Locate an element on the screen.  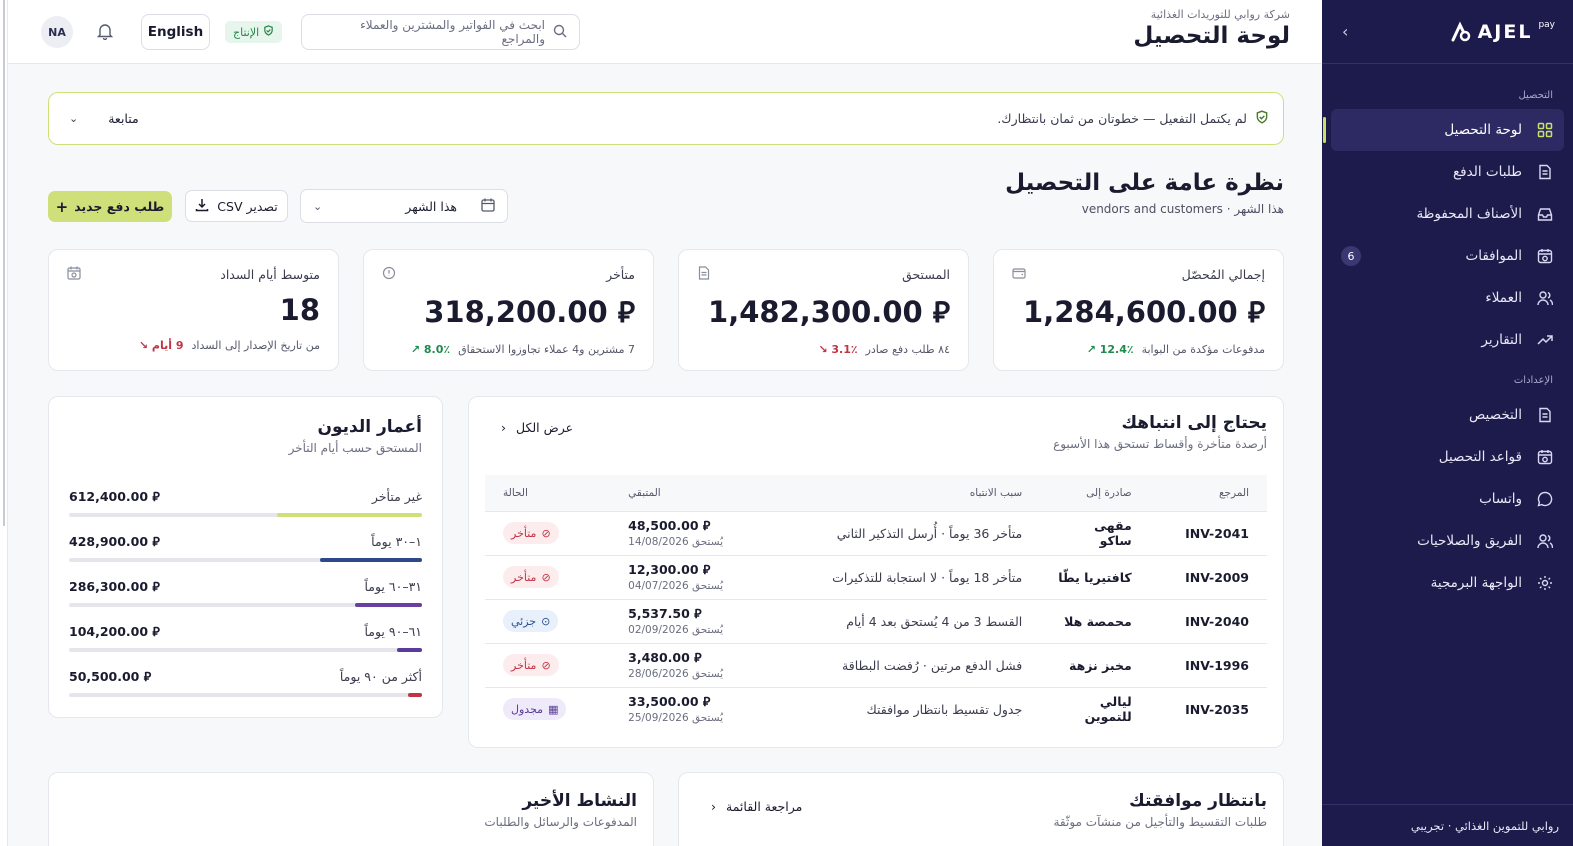
approvals-count-badge: 6 is located at coordinates (1351, 256).